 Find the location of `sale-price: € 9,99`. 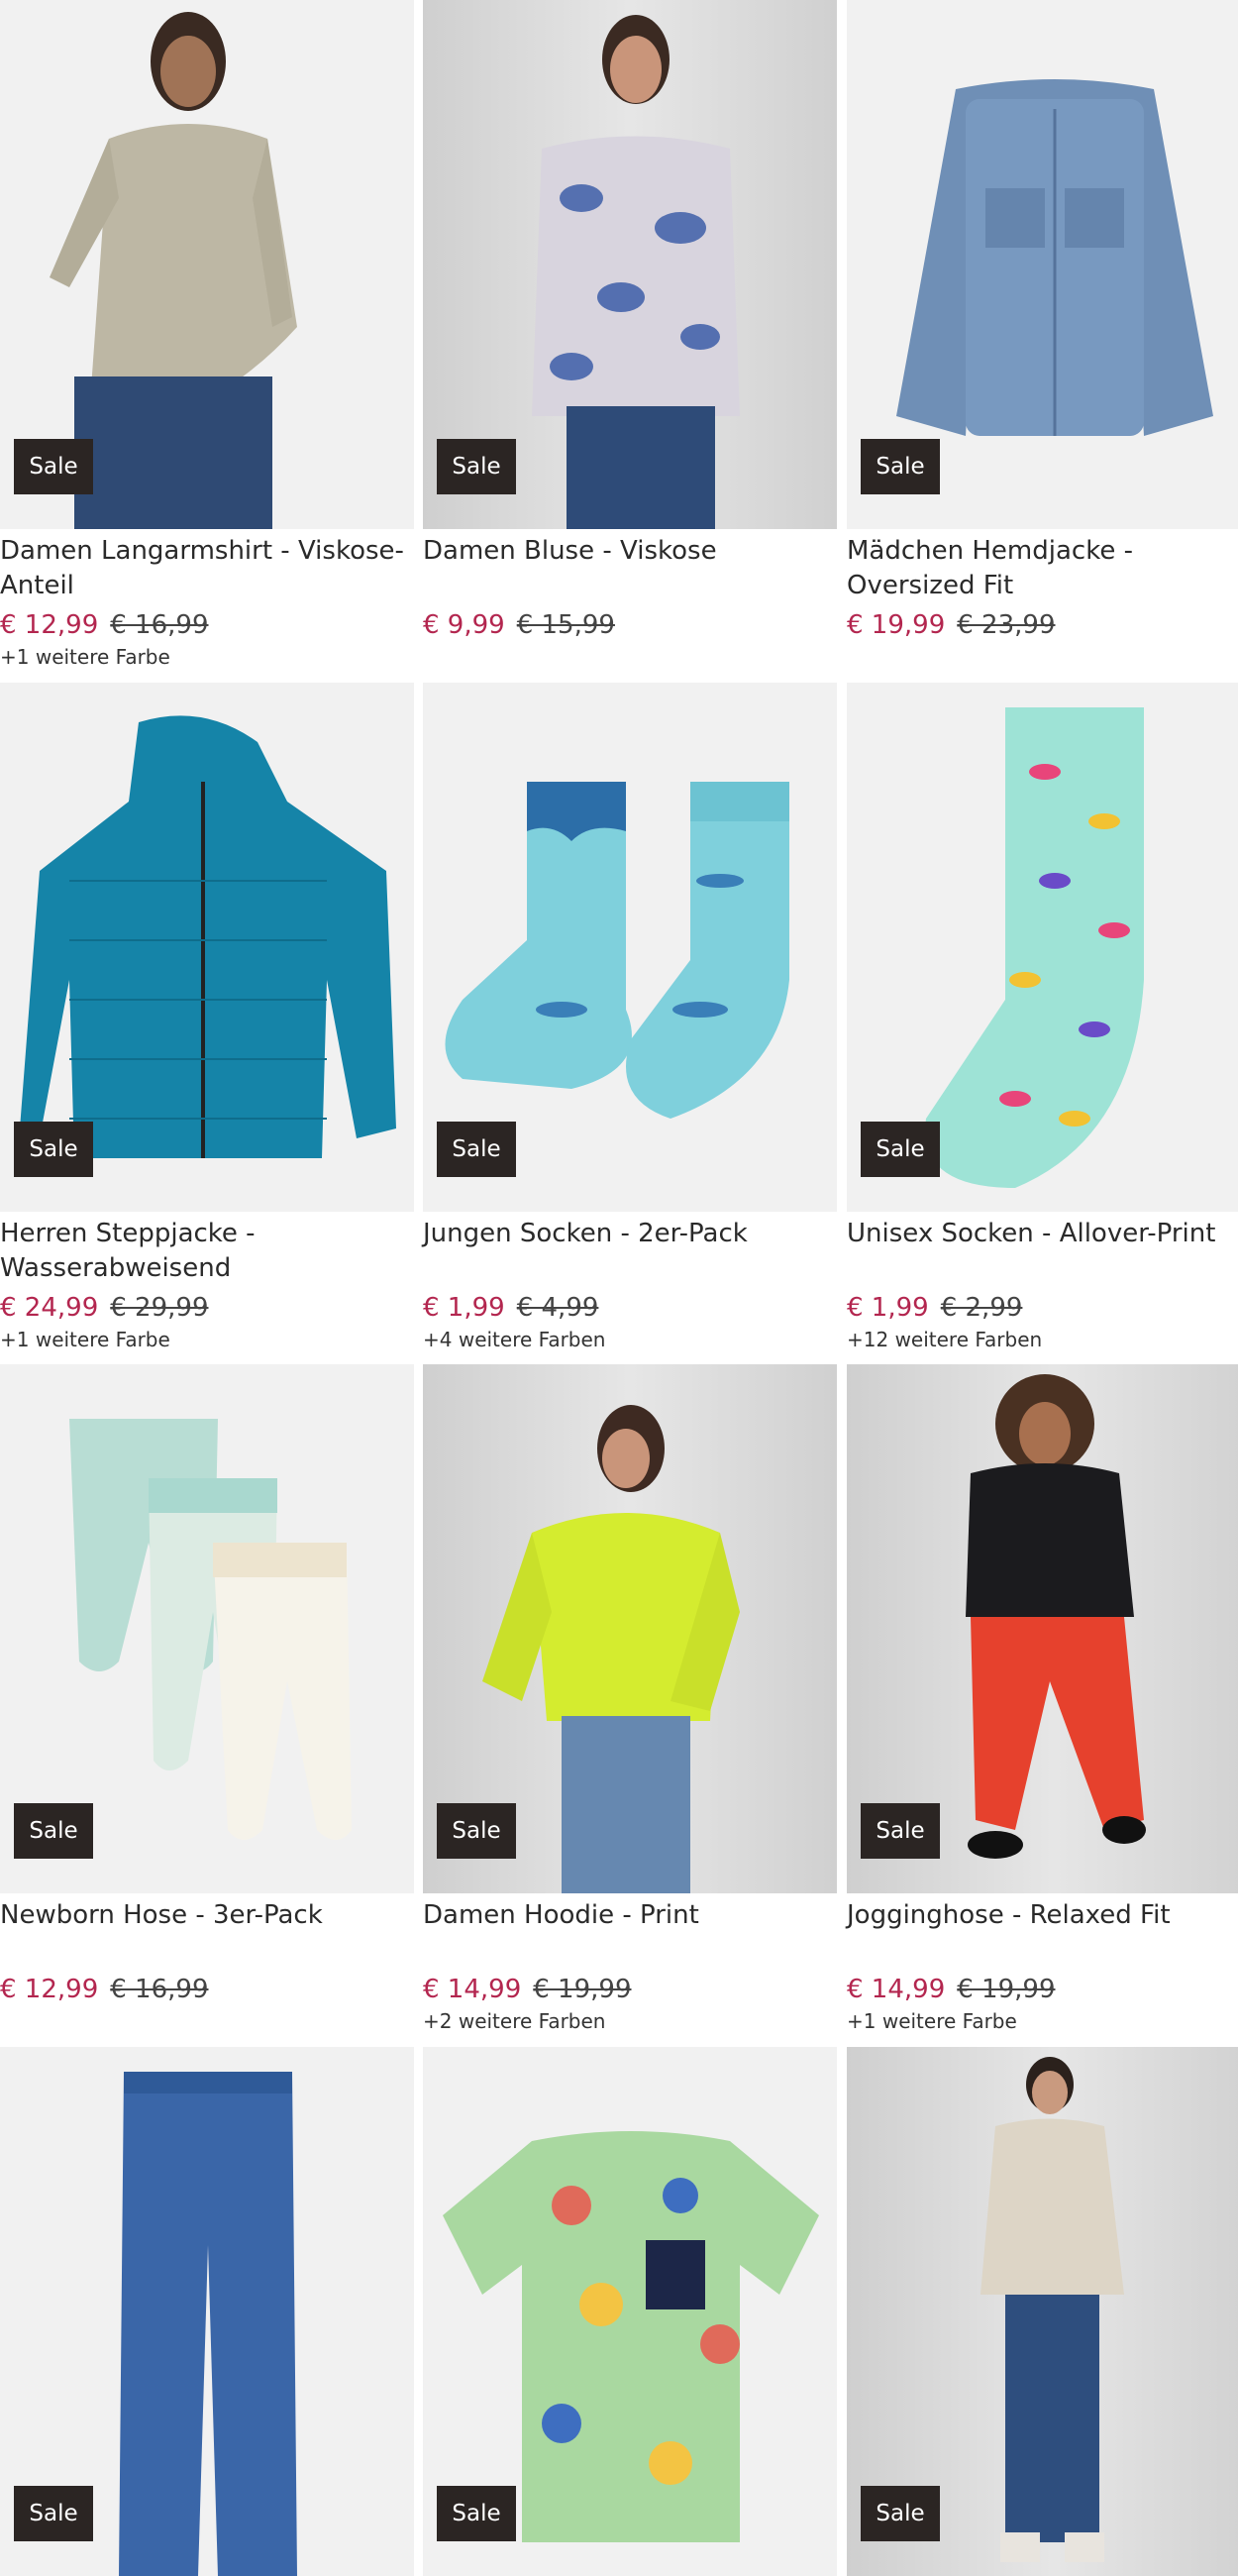

sale-price: € 9,99 is located at coordinates (464, 625).